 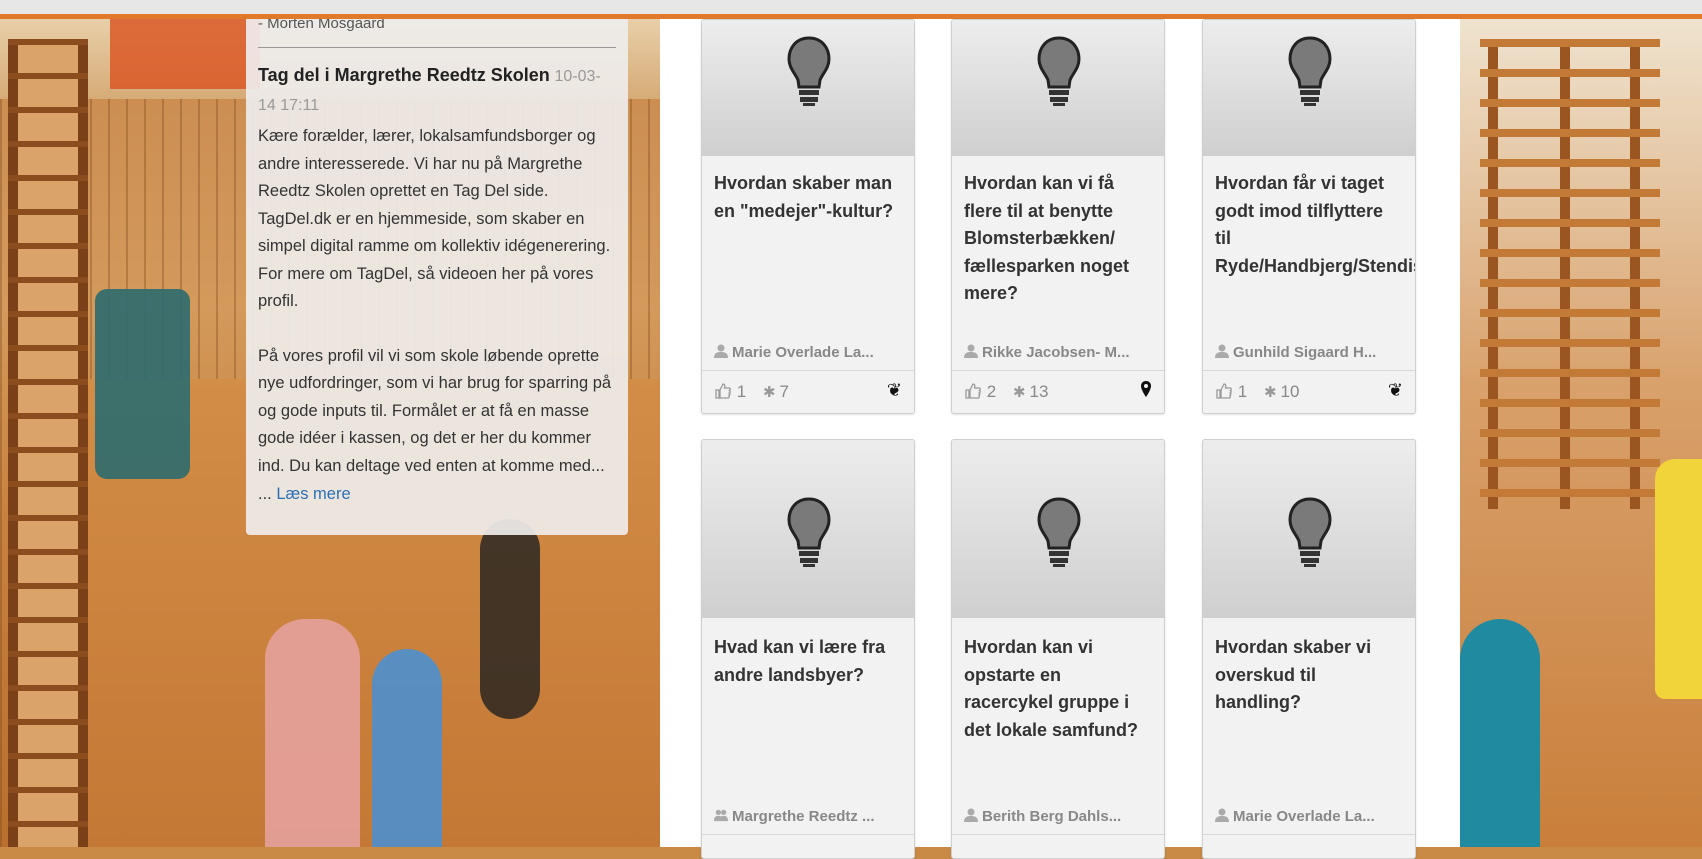 I want to click on card-title: Hvordan skaber vi overskud til handling?, so click(x=1309, y=675).